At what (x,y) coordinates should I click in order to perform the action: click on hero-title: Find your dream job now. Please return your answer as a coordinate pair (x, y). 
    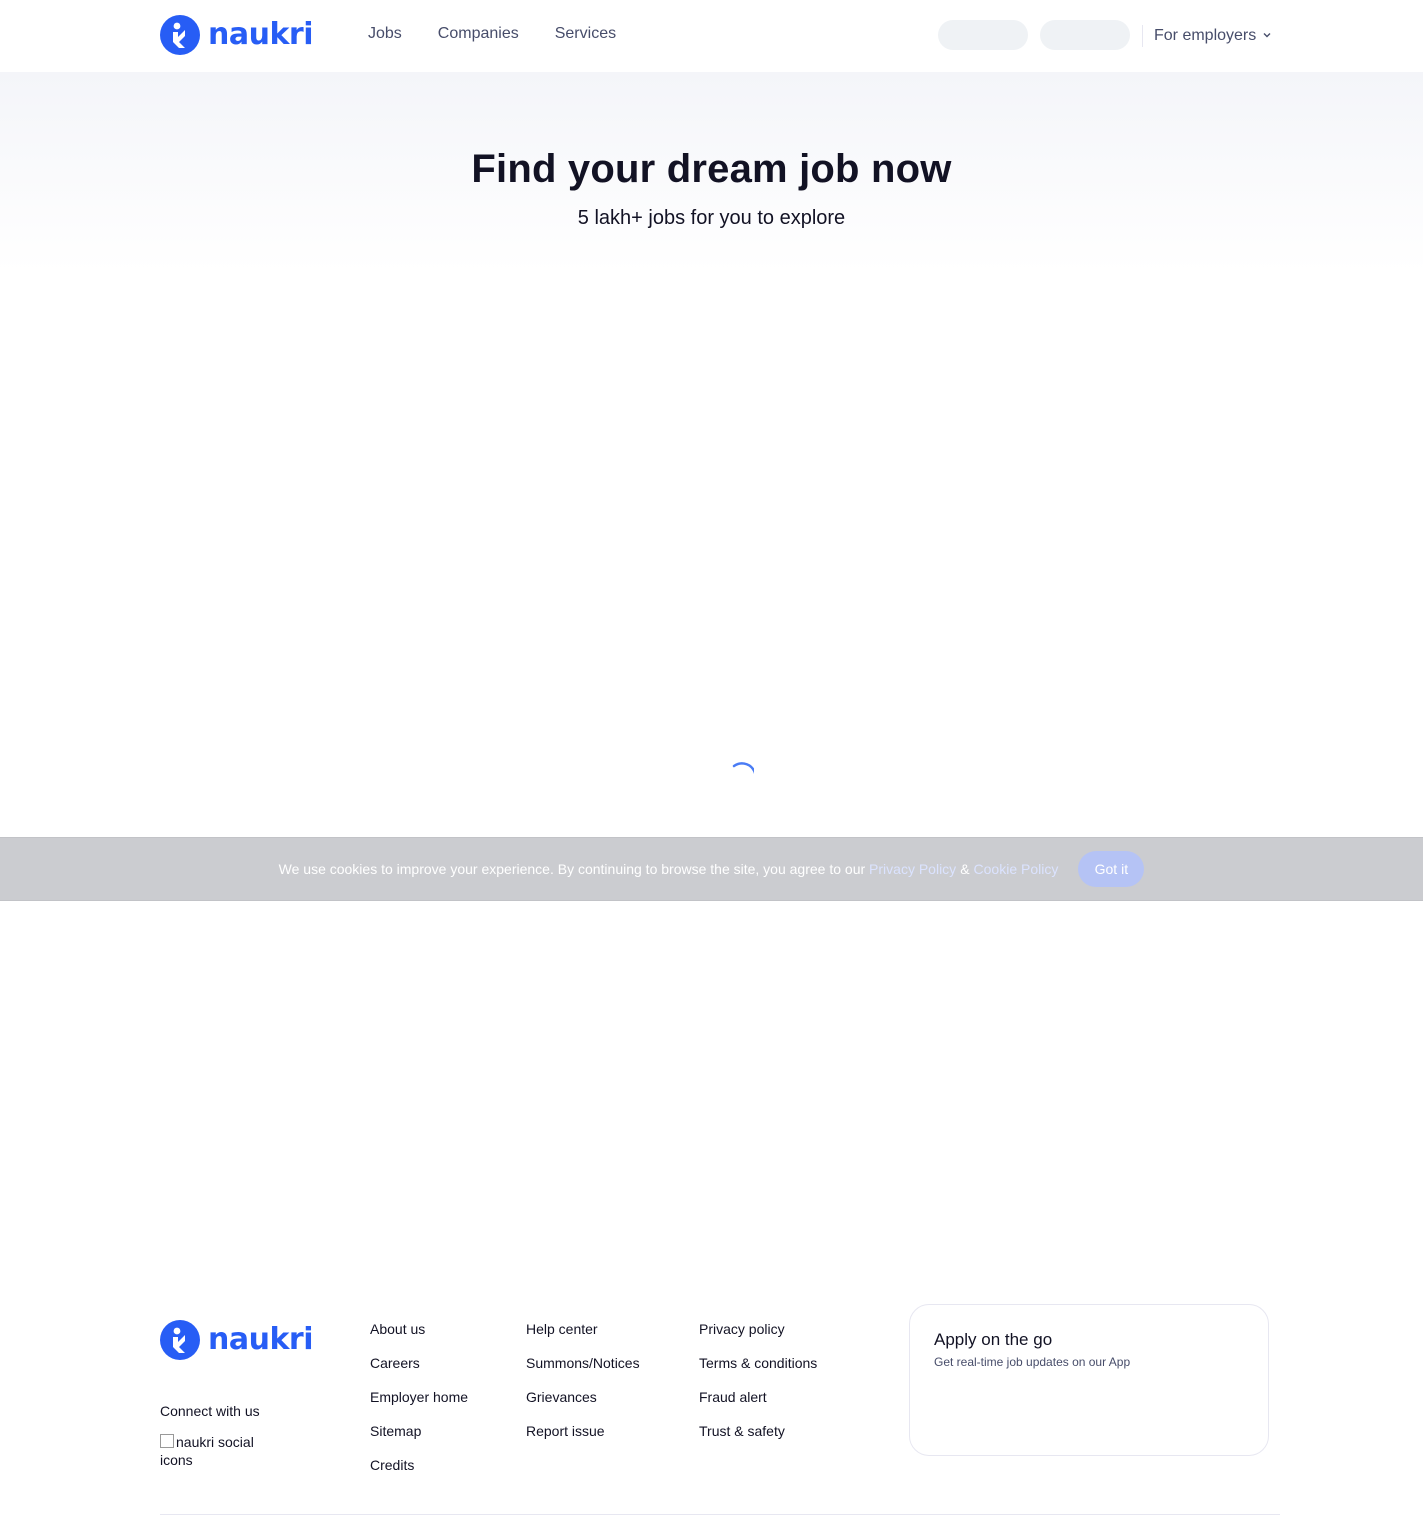
    Looking at the image, I should click on (711, 169).